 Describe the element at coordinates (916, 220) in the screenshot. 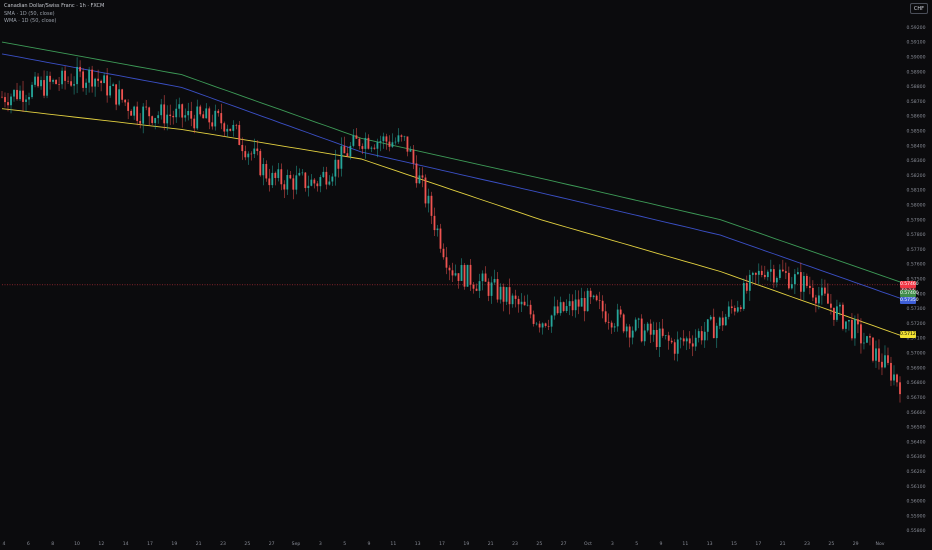

I see `y-tick-label: 0.57900` at that location.